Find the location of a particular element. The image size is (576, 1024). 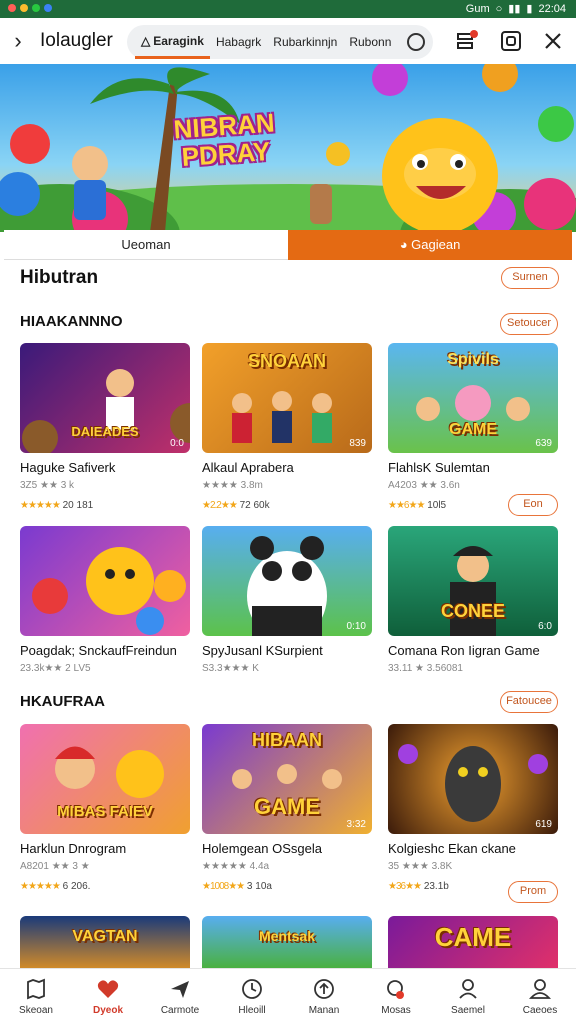

rating-count: 20 181 is located at coordinates (78, 505).